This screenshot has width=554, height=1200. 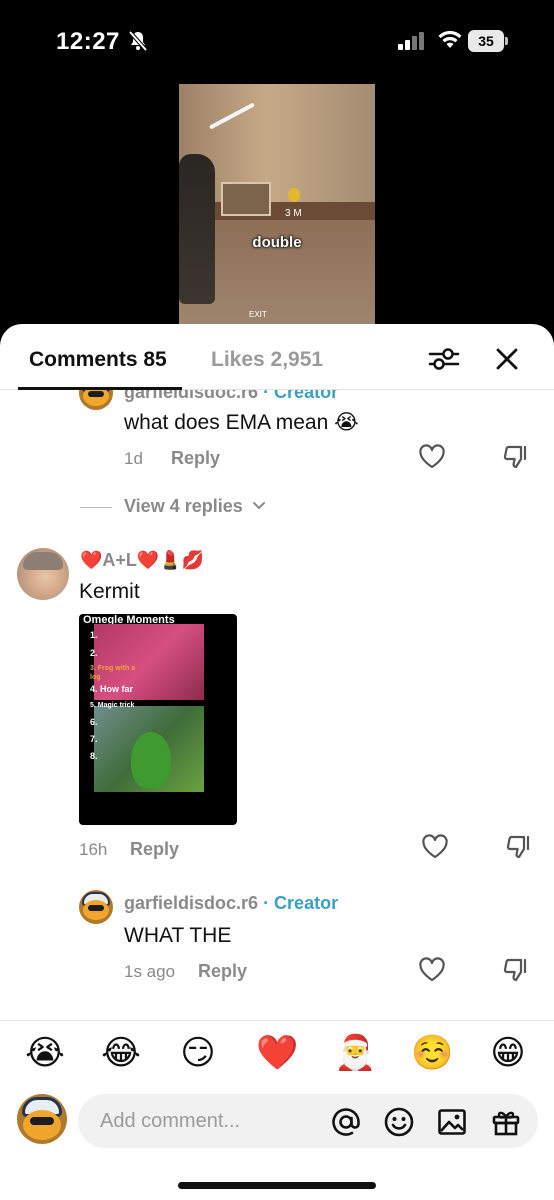 What do you see at coordinates (444, 359) in the screenshot?
I see `filter-sliders-icon` at bounding box center [444, 359].